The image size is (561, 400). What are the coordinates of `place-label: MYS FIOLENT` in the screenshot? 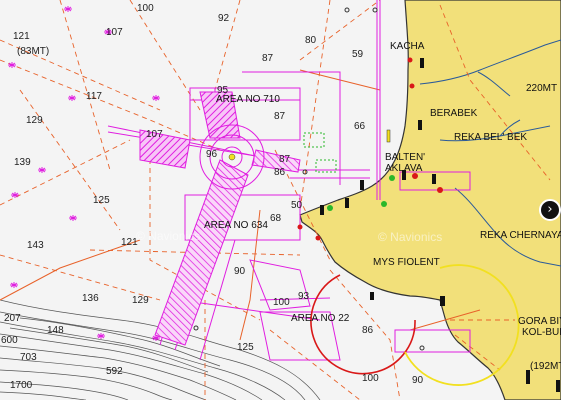 It's located at (406, 262).